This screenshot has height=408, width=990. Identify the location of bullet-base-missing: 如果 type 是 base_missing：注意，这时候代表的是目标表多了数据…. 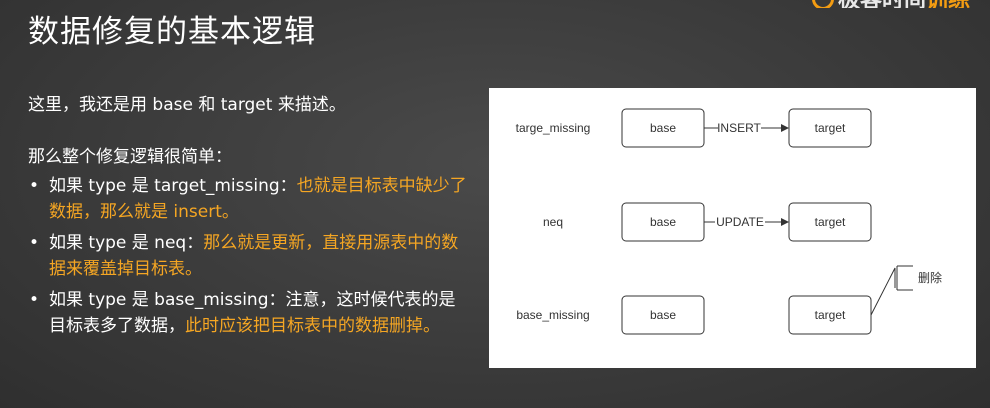
(248, 313).